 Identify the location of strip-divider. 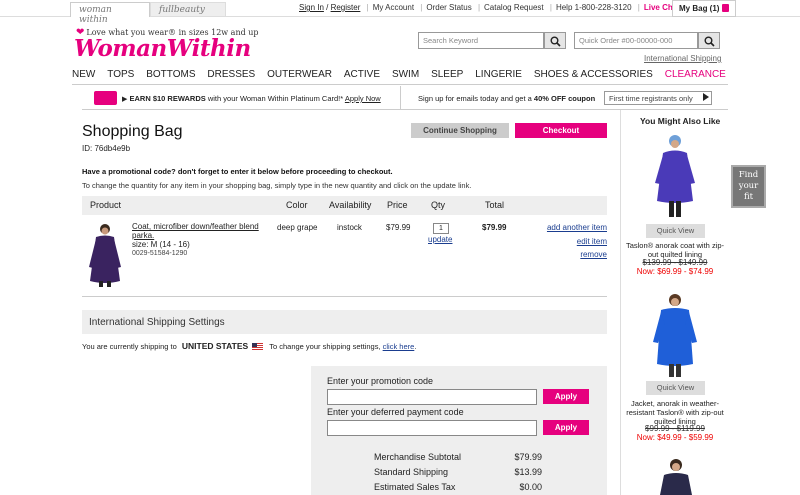
(400, 98).